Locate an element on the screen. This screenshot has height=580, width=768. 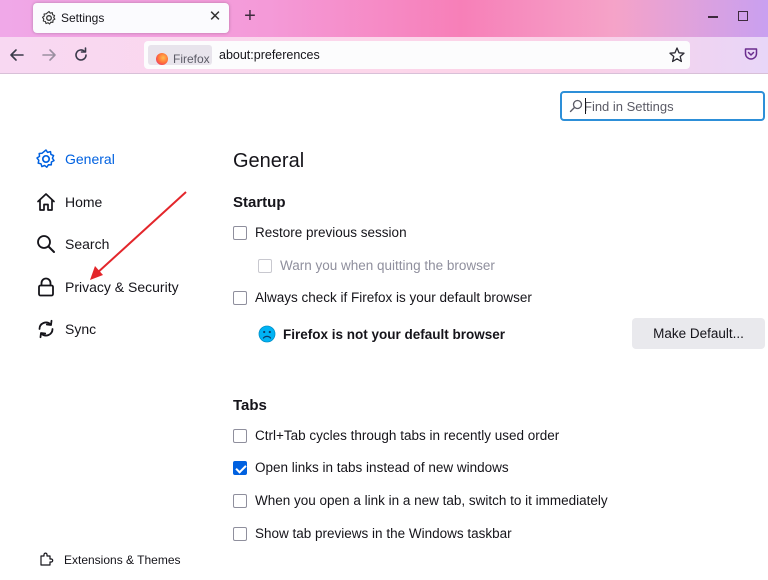
minimize-icon is located at coordinates (713, 17).